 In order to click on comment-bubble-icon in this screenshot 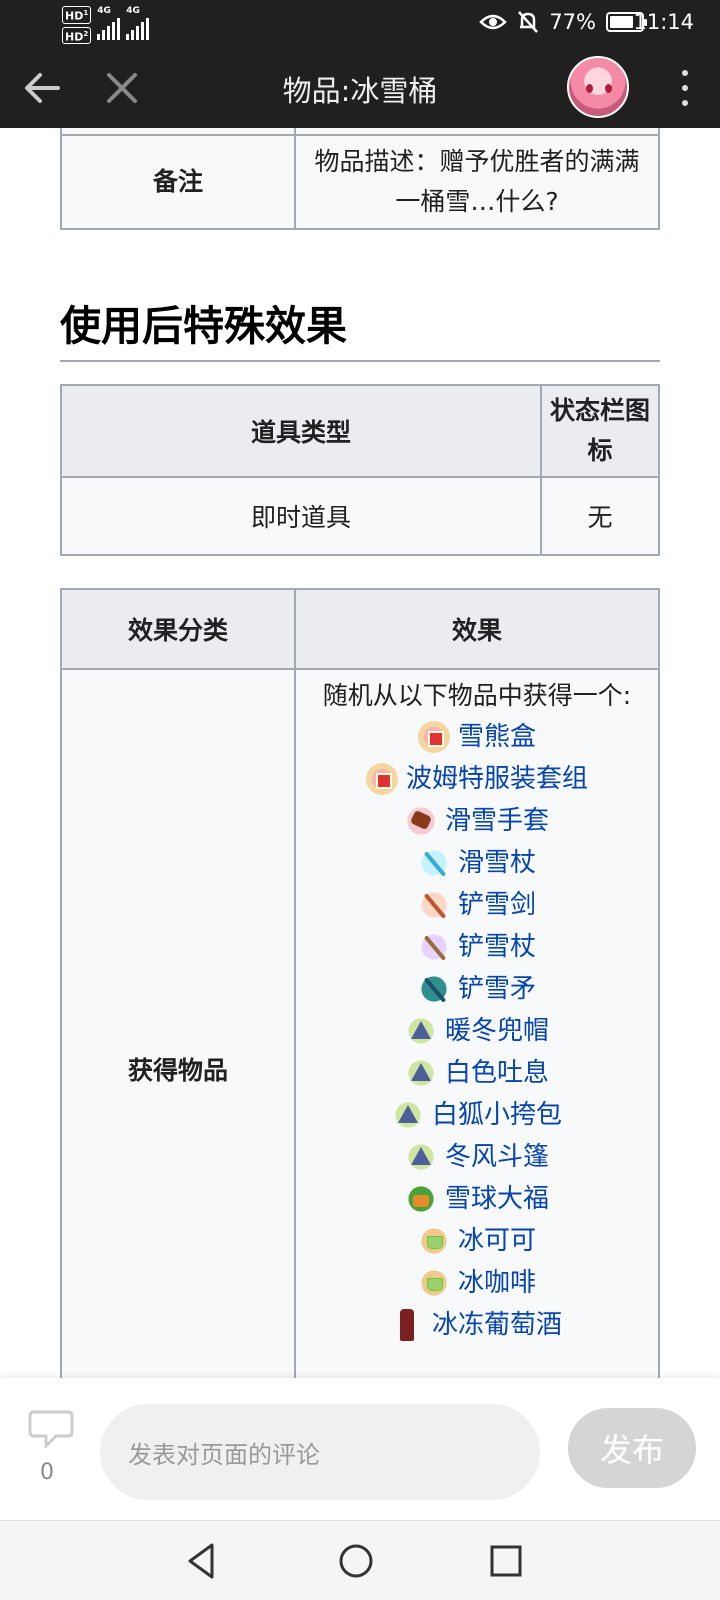, I will do `click(51, 1428)`.